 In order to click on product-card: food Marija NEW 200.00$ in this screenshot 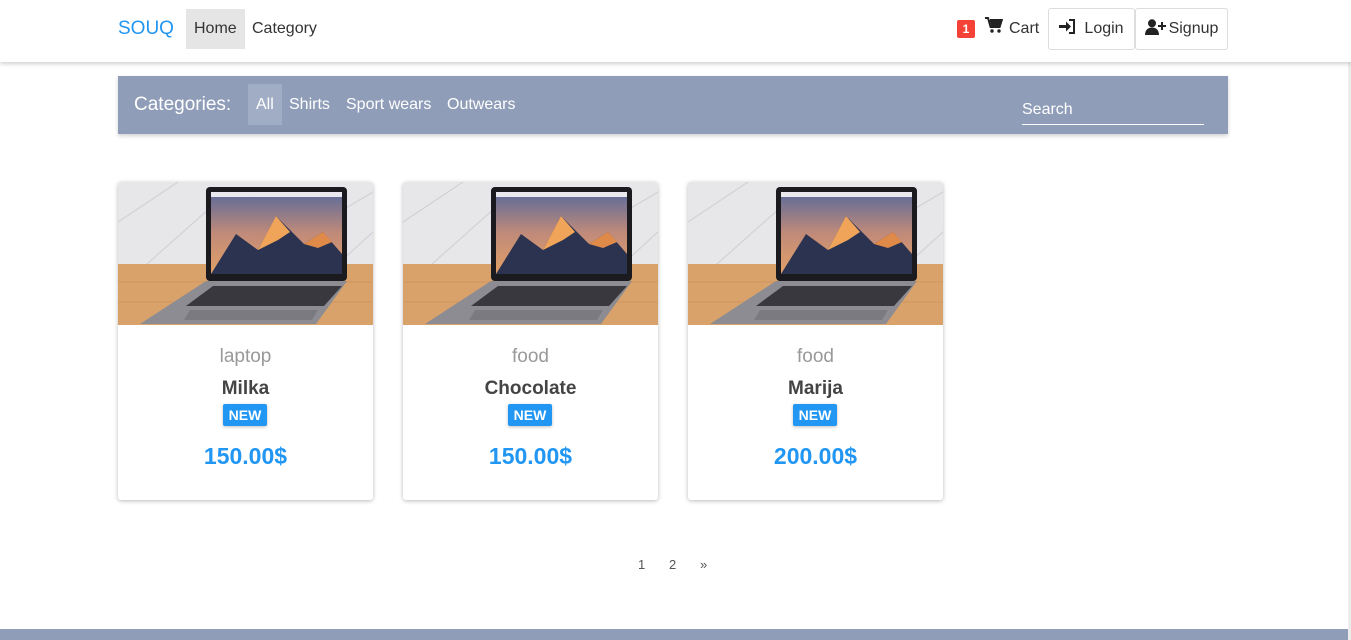, I will do `click(815, 341)`.